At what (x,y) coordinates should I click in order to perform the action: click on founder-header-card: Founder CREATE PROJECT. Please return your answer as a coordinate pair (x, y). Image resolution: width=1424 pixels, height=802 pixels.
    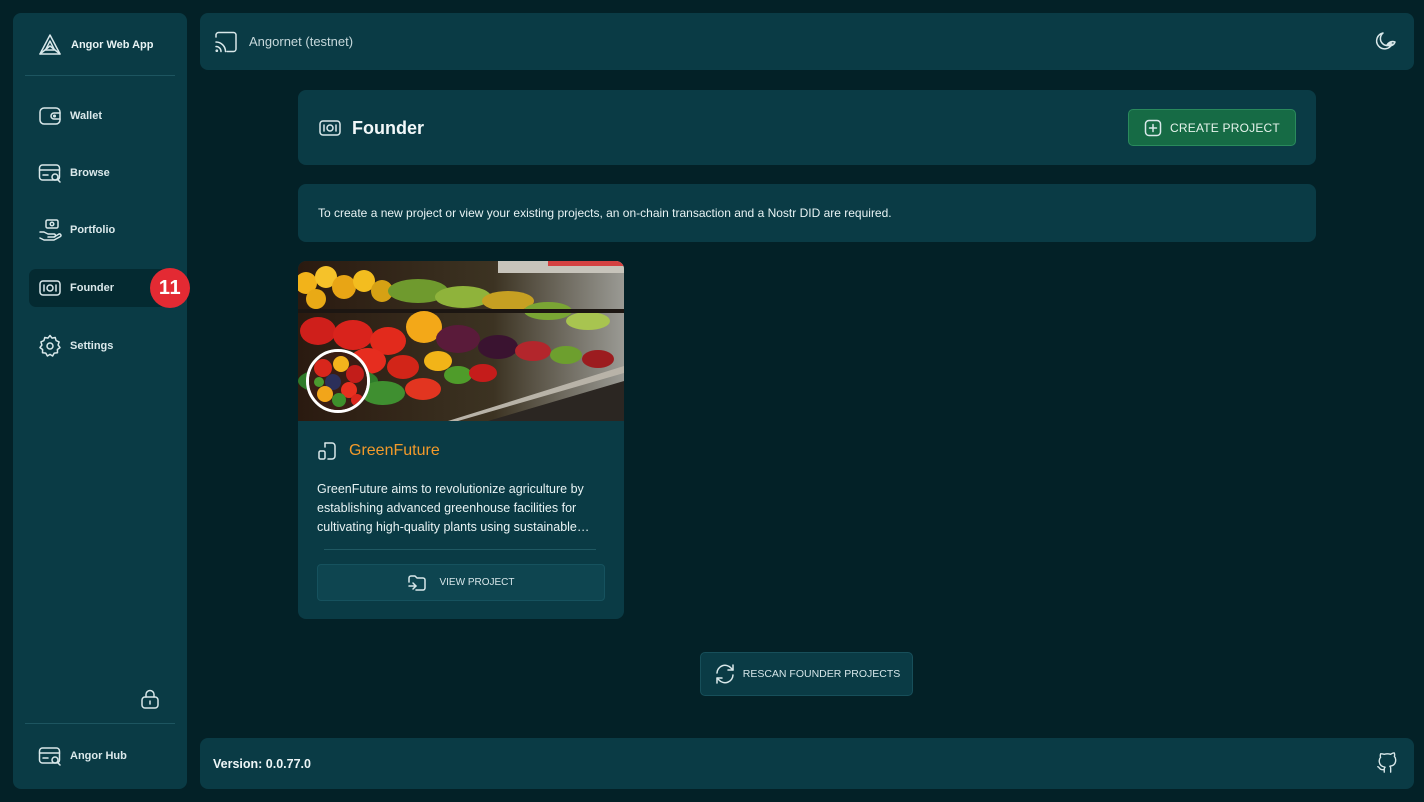
    Looking at the image, I should click on (807, 127).